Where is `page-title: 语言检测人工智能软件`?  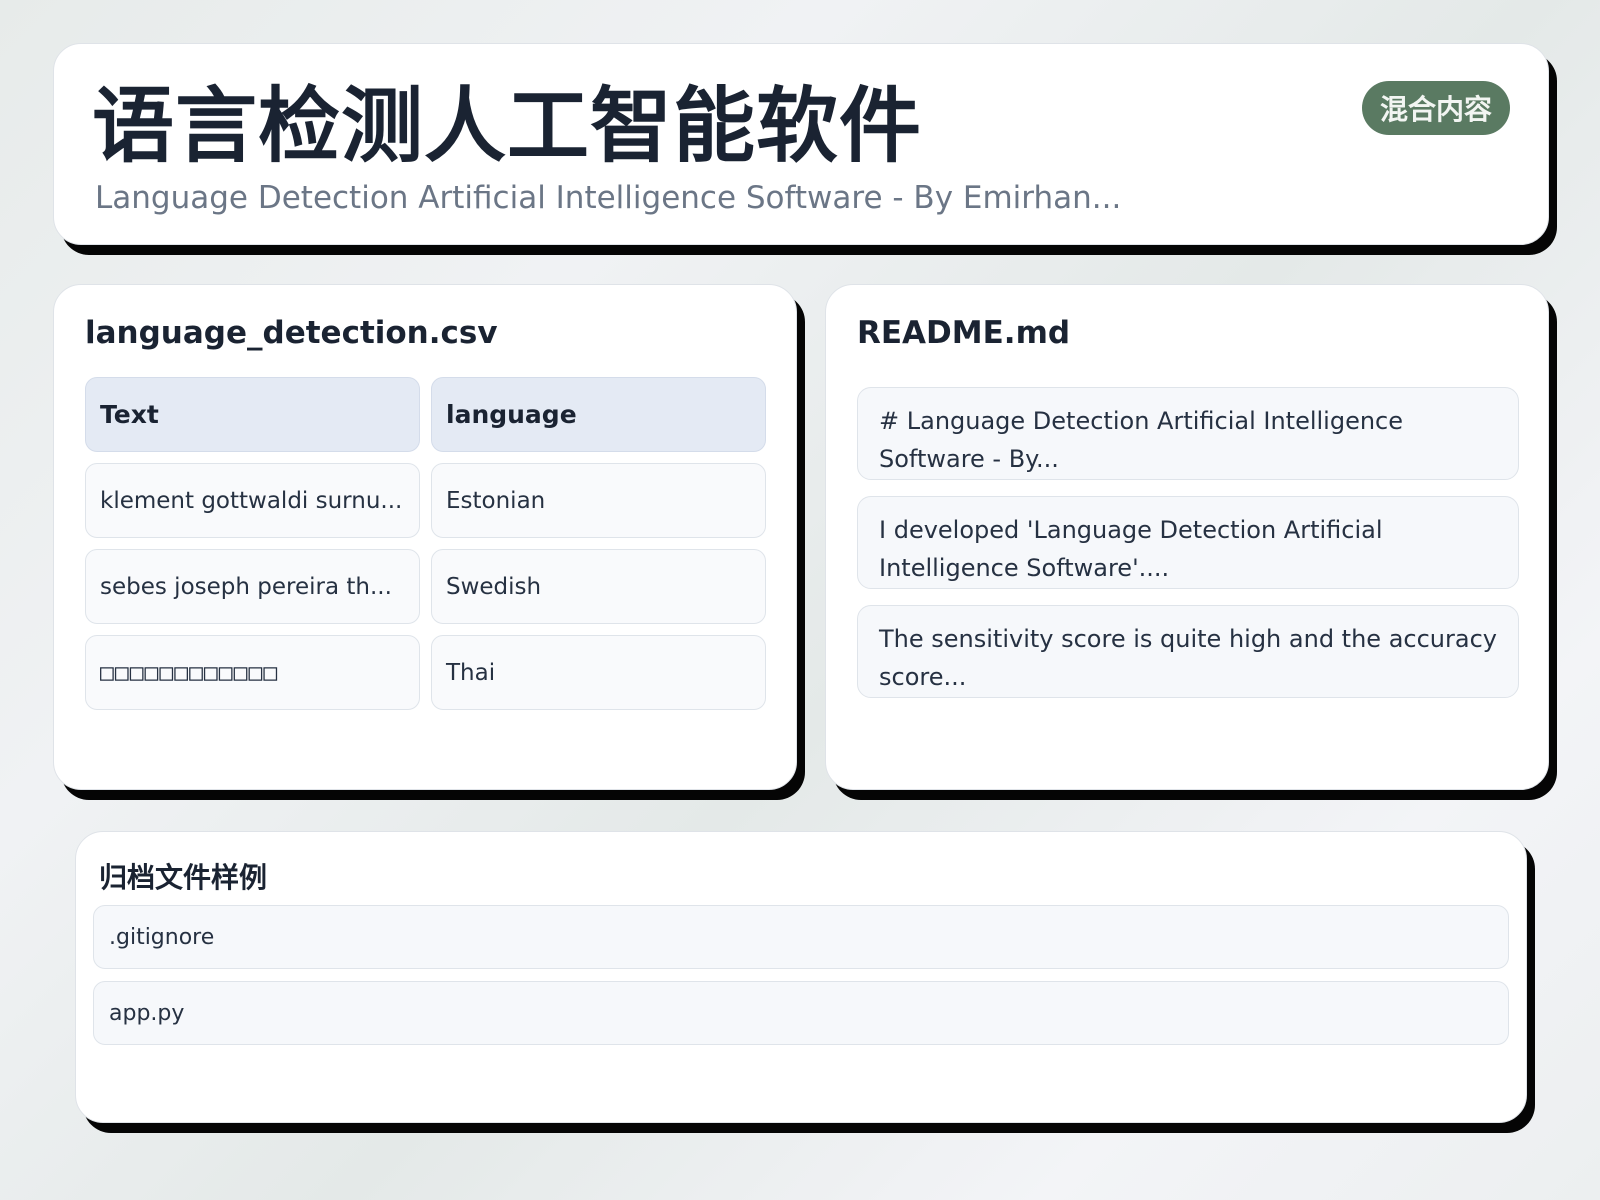 page-title: 语言检测人工智能软件 is located at coordinates (507, 126).